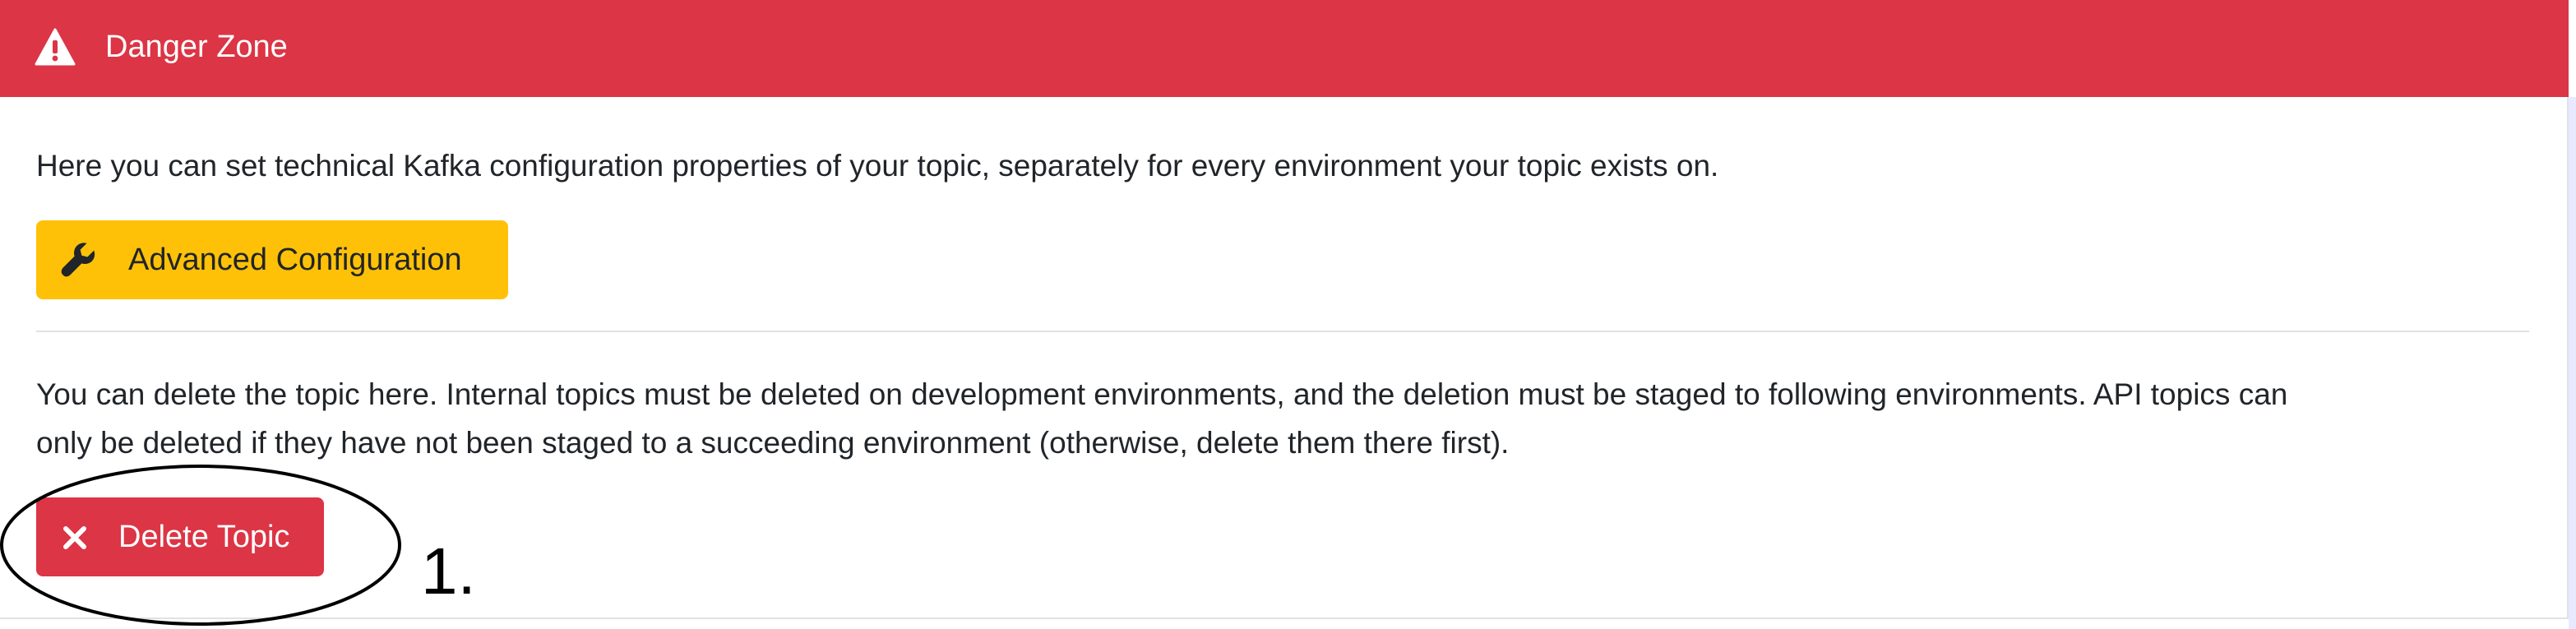 The height and width of the screenshot is (629, 2576). I want to click on warning-icon, so click(55, 47).